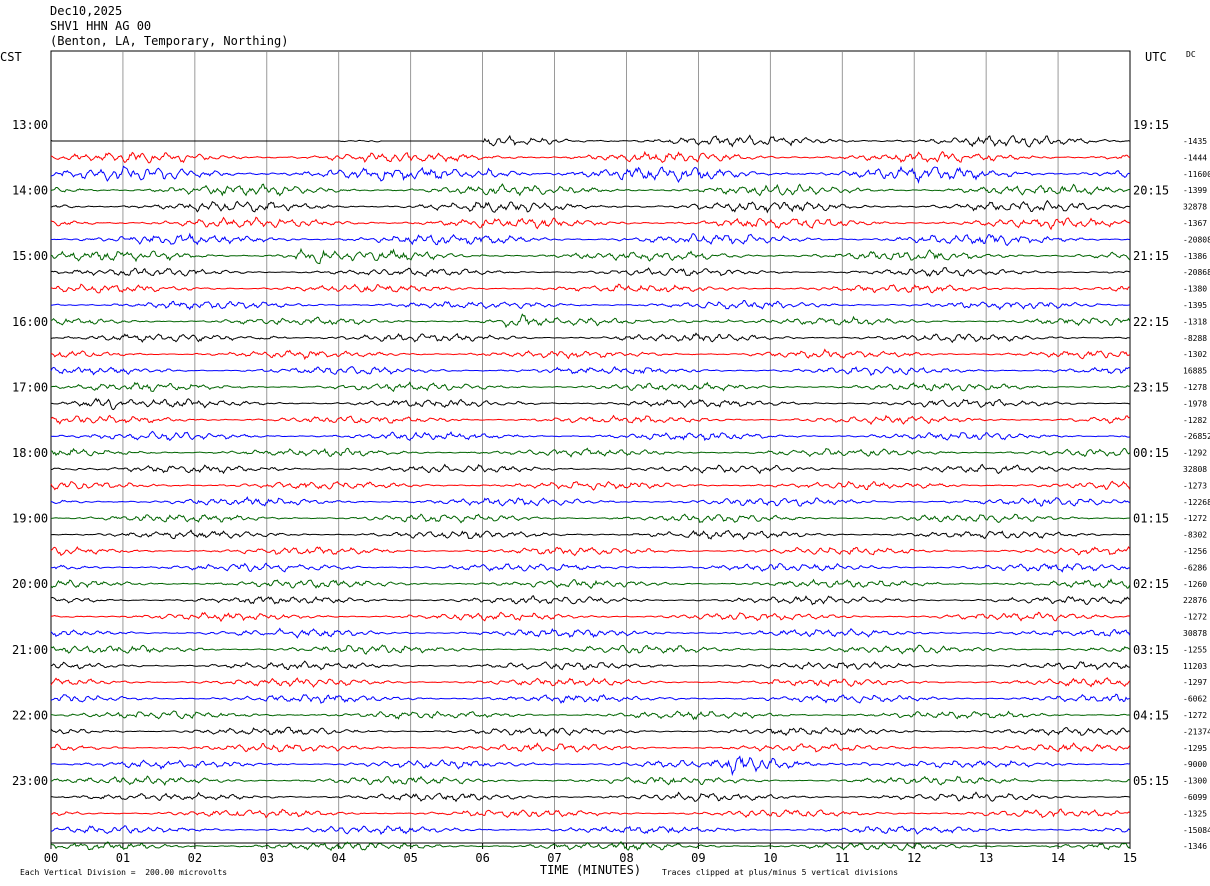 The image size is (1210, 886). What do you see at coordinates (986, 858) in the screenshot?
I see `x-tick-label: 13` at bounding box center [986, 858].